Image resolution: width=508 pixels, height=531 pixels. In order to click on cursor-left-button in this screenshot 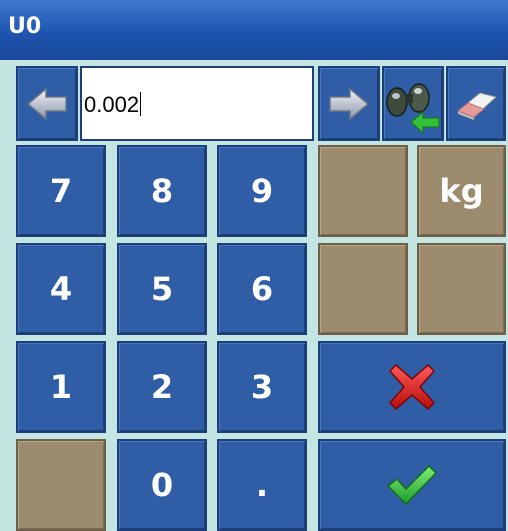, I will do `click(47, 103)`.